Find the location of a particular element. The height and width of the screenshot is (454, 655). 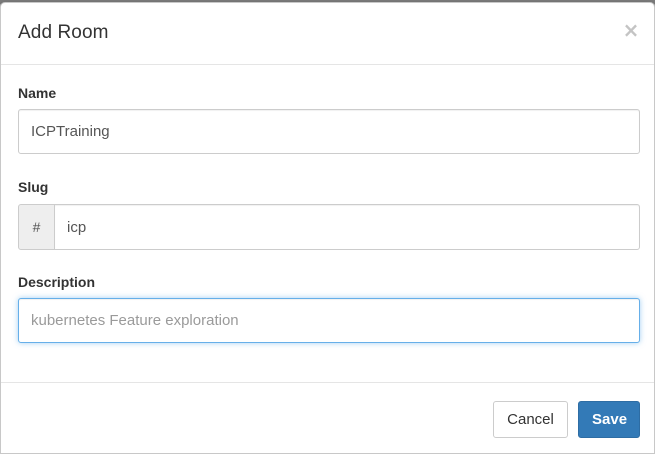

cancel-button: Cancel is located at coordinates (530, 419).